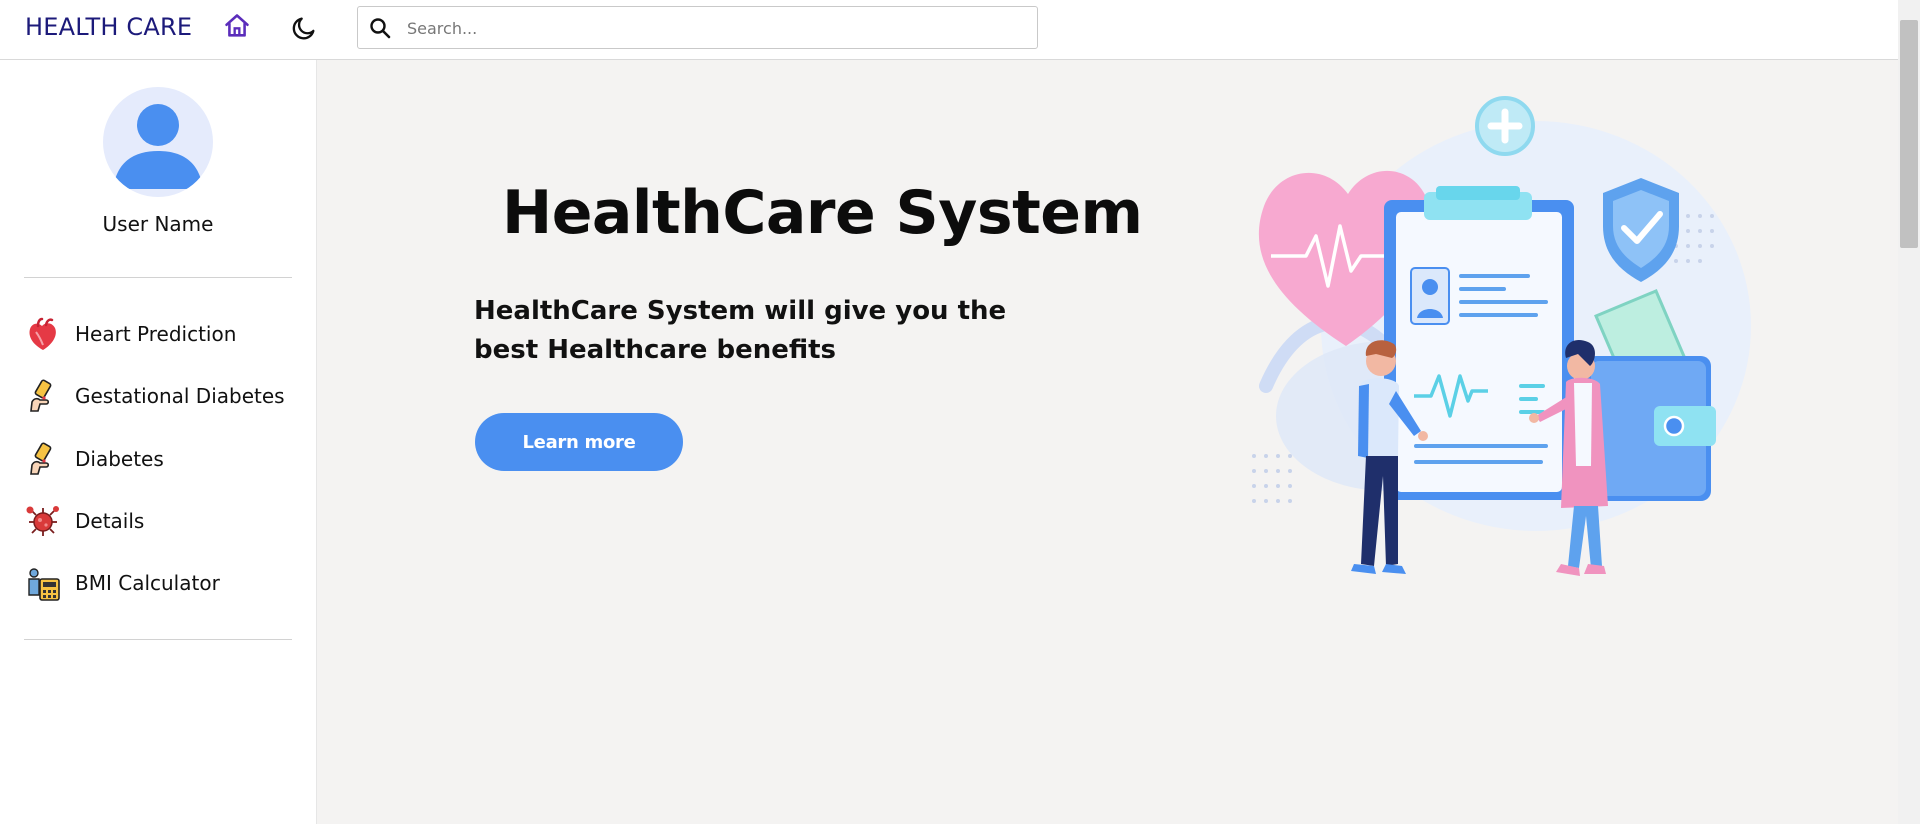  What do you see at coordinates (380, 28) in the screenshot?
I see `search-icon` at bounding box center [380, 28].